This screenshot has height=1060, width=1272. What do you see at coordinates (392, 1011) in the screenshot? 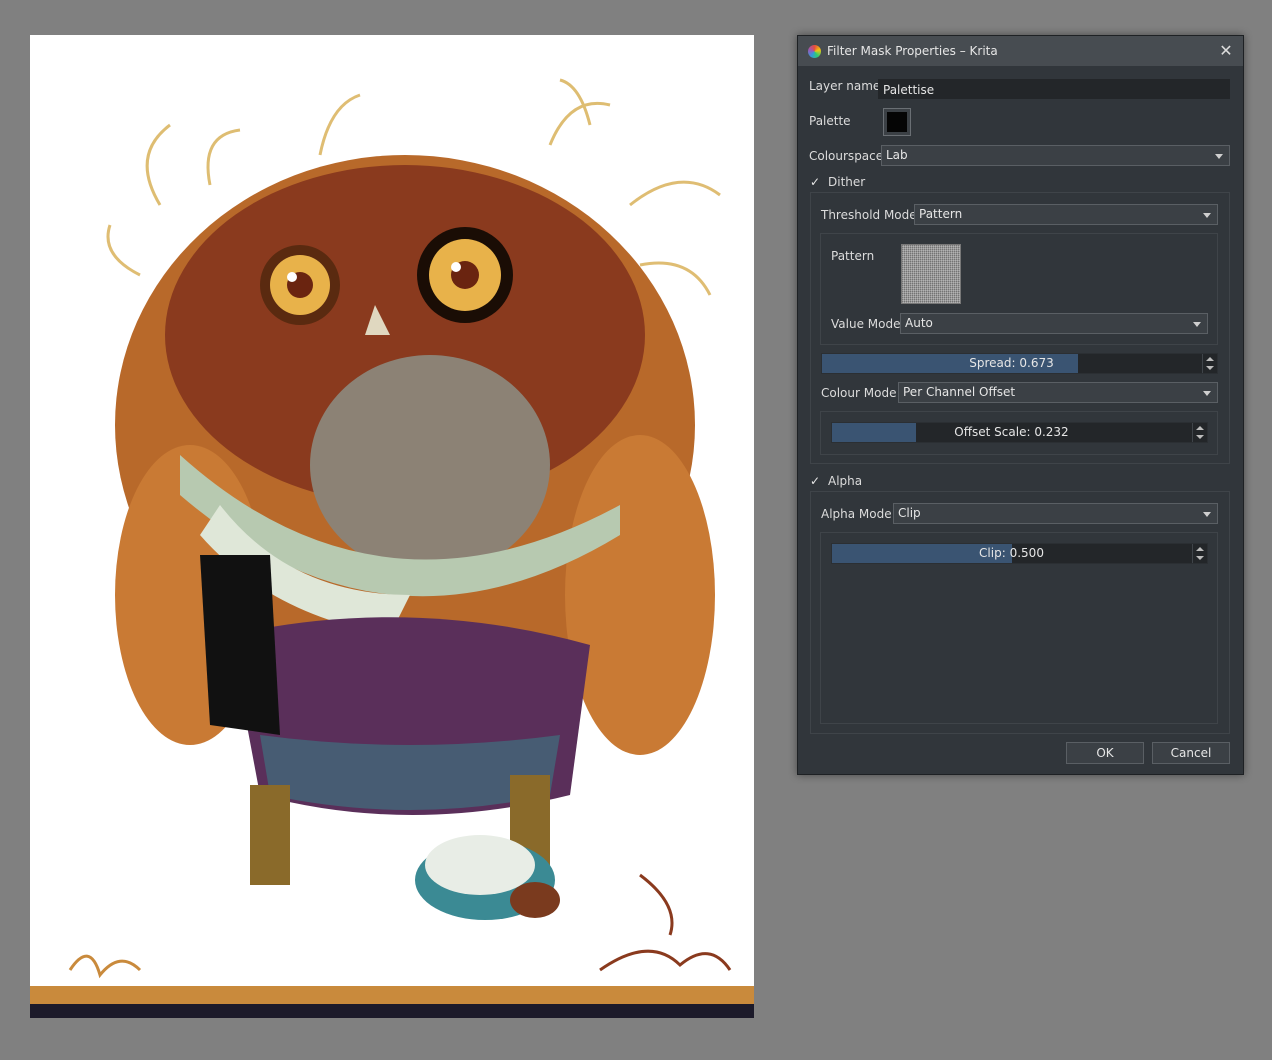
I see `image-footer-strip` at bounding box center [392, 1011].